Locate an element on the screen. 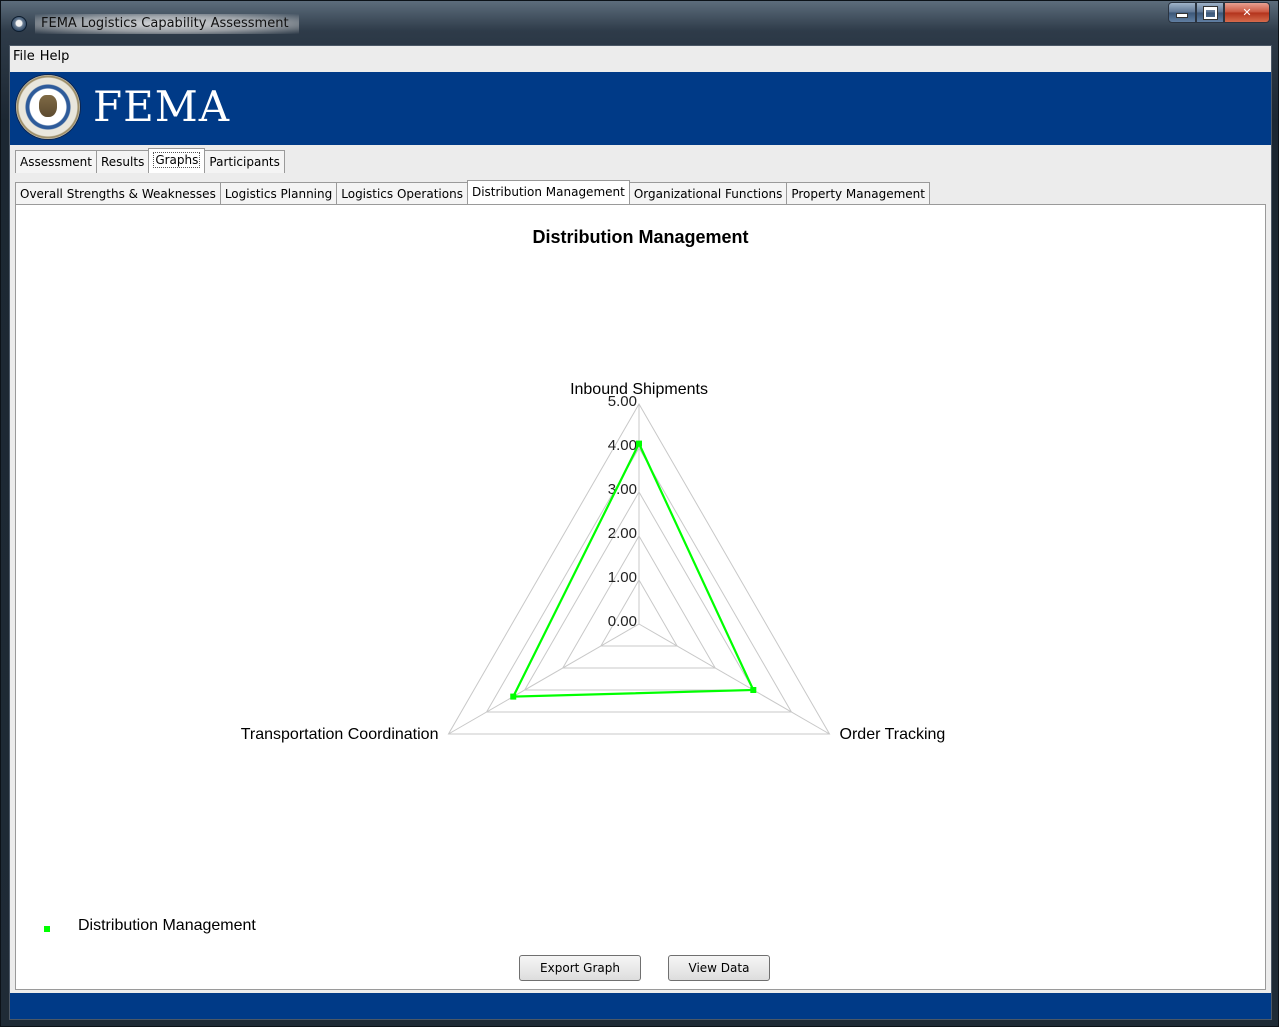 This screenshot has width=1279, height=1027. tick-label: 4.00 is located at coordinates (622, 445).